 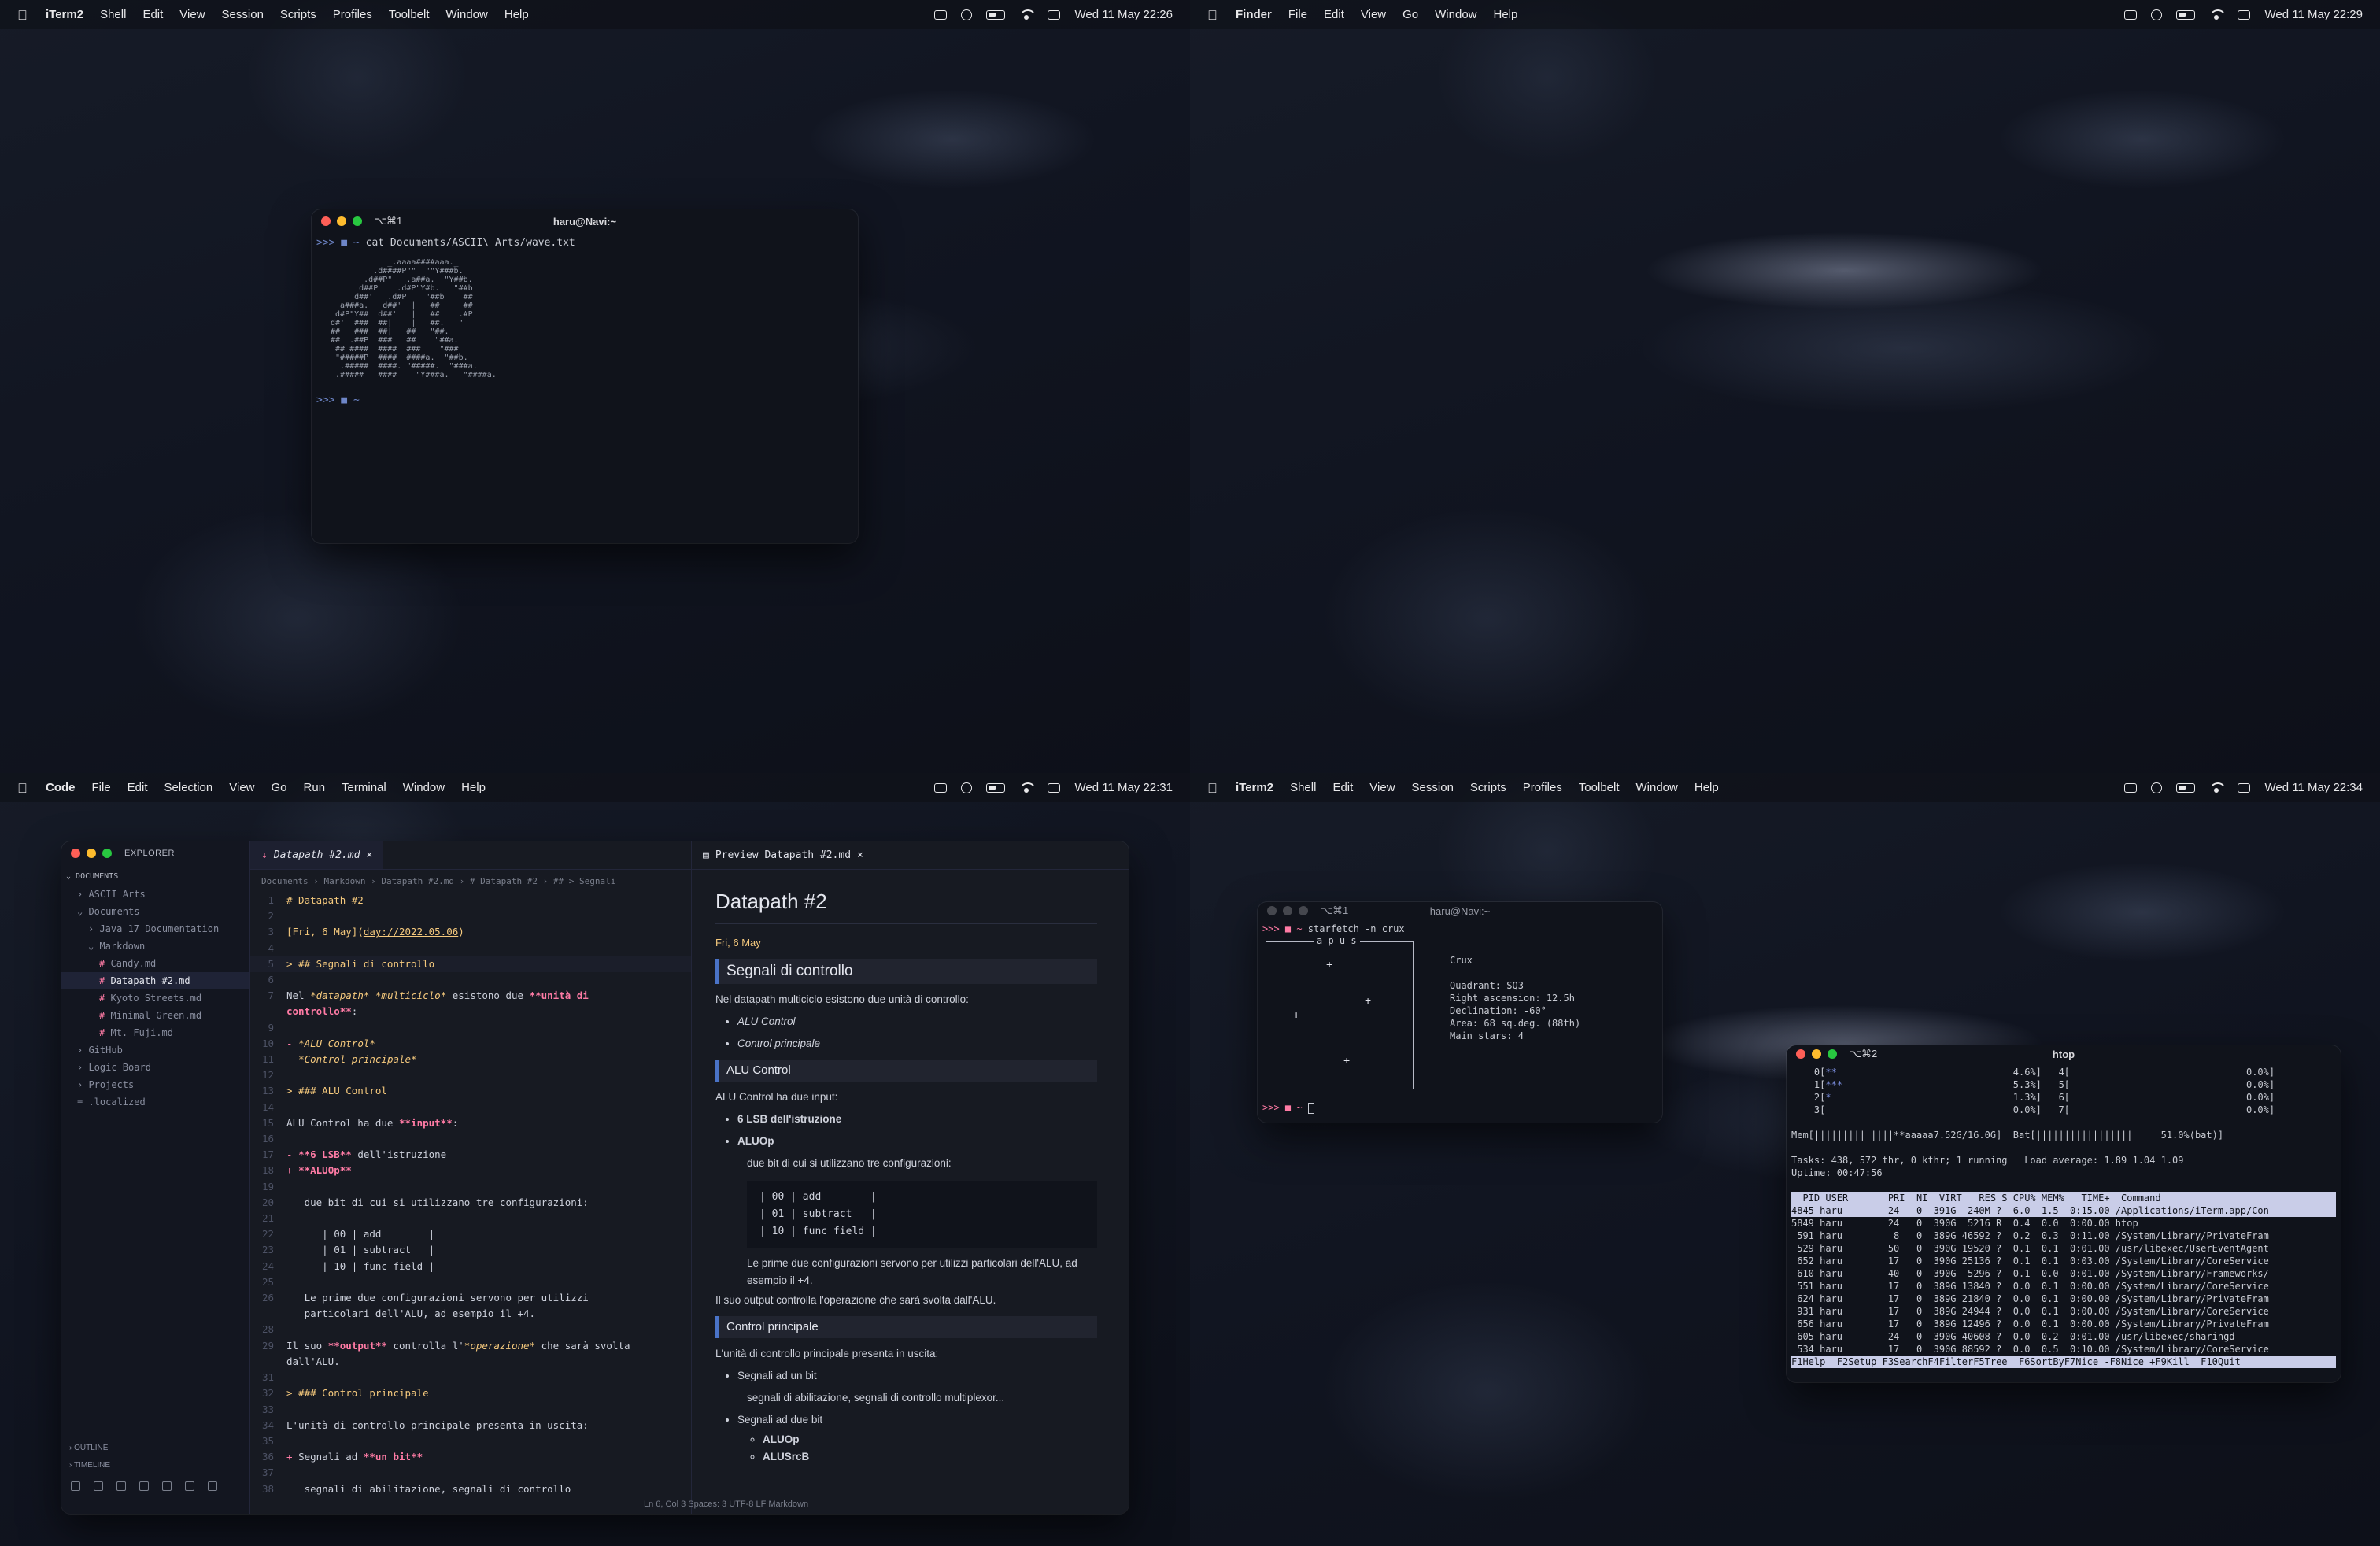 What do you see at coordinates (1123, 14) in the screenshot?
I see `menu-clock: Wed 11 May 22:26` at bounding box center [1123, 14].